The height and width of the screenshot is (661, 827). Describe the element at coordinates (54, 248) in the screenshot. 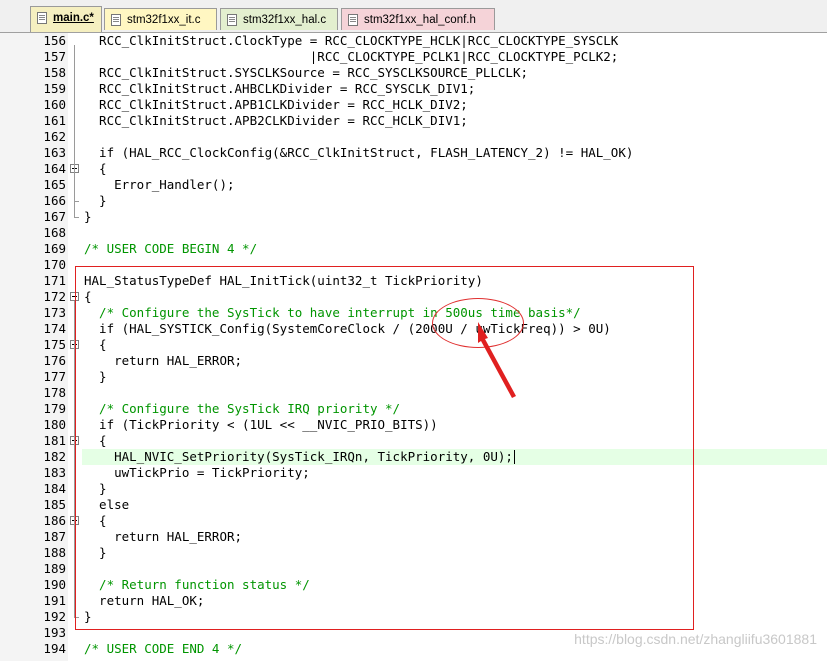

I see `line-number: 169` at that location.